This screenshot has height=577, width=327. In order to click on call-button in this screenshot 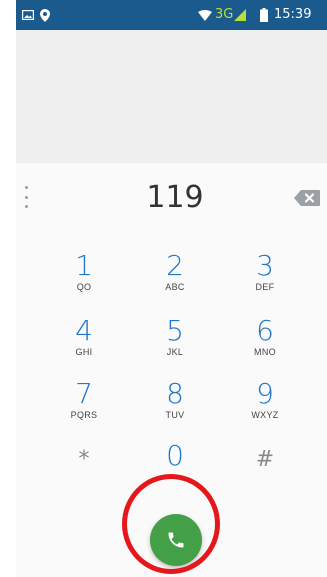, I will do `click(176, 540)`.